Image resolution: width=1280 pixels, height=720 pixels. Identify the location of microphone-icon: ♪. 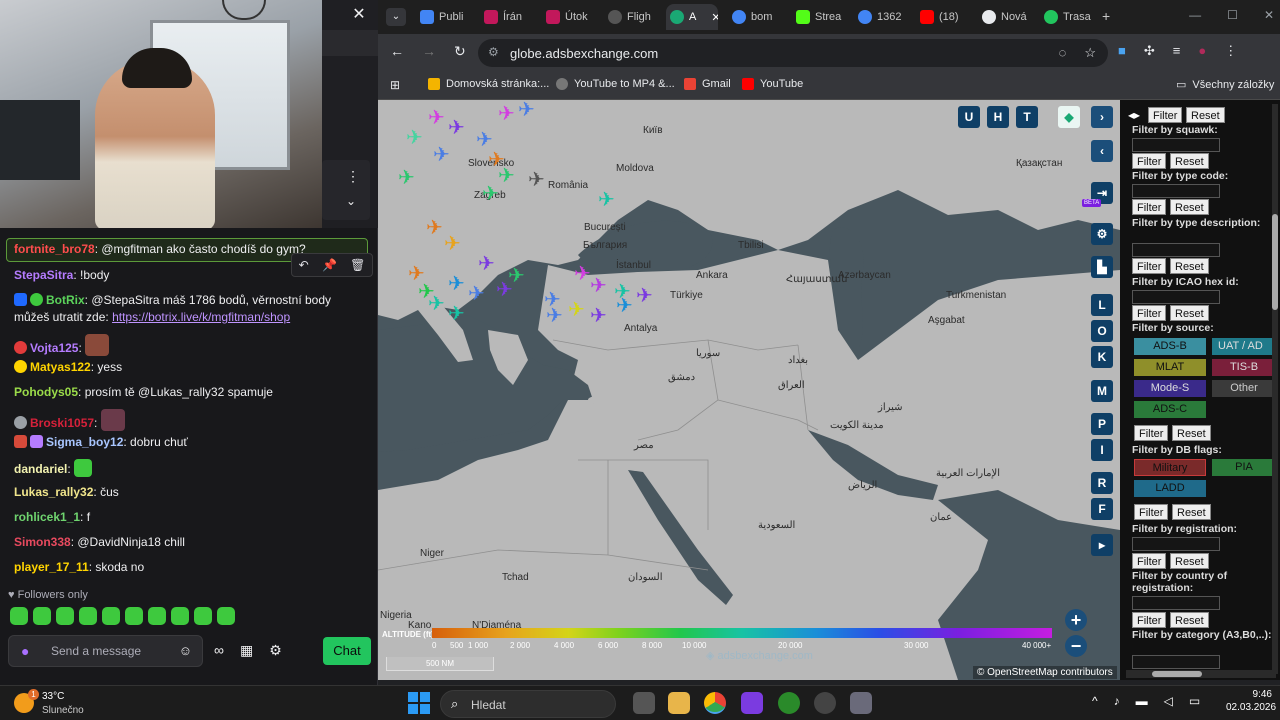
(1117, 701).